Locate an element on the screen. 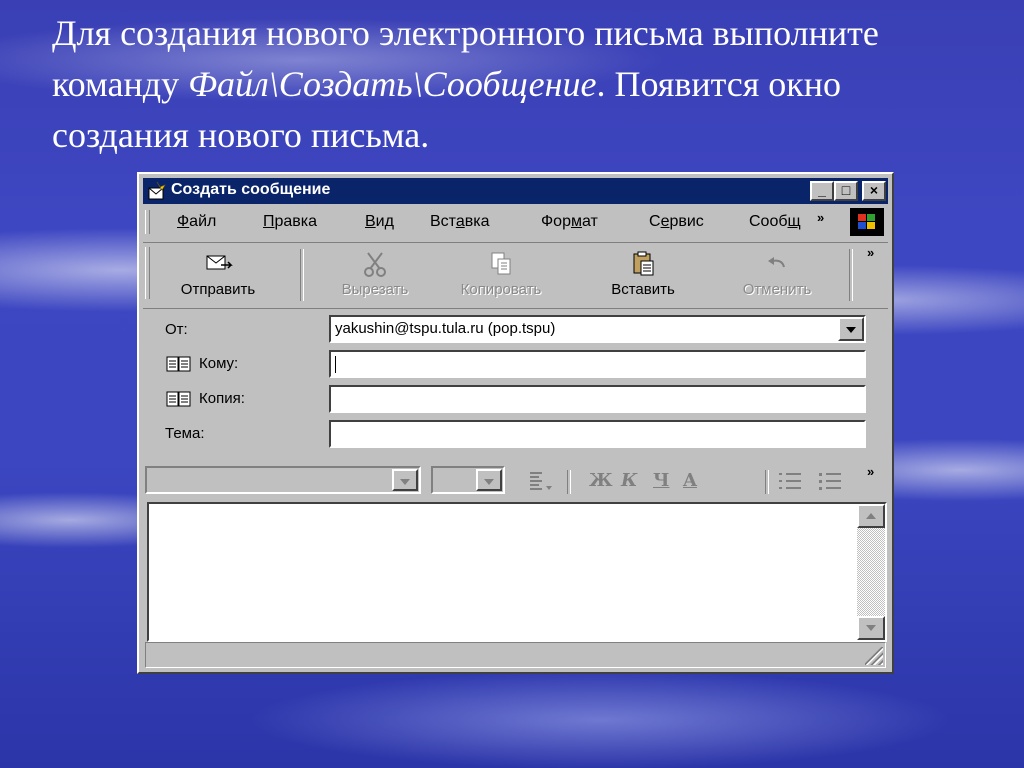 This screenshot has height=768, width=1024. cut-button: Вырезать is located at coordinates (375, 272).